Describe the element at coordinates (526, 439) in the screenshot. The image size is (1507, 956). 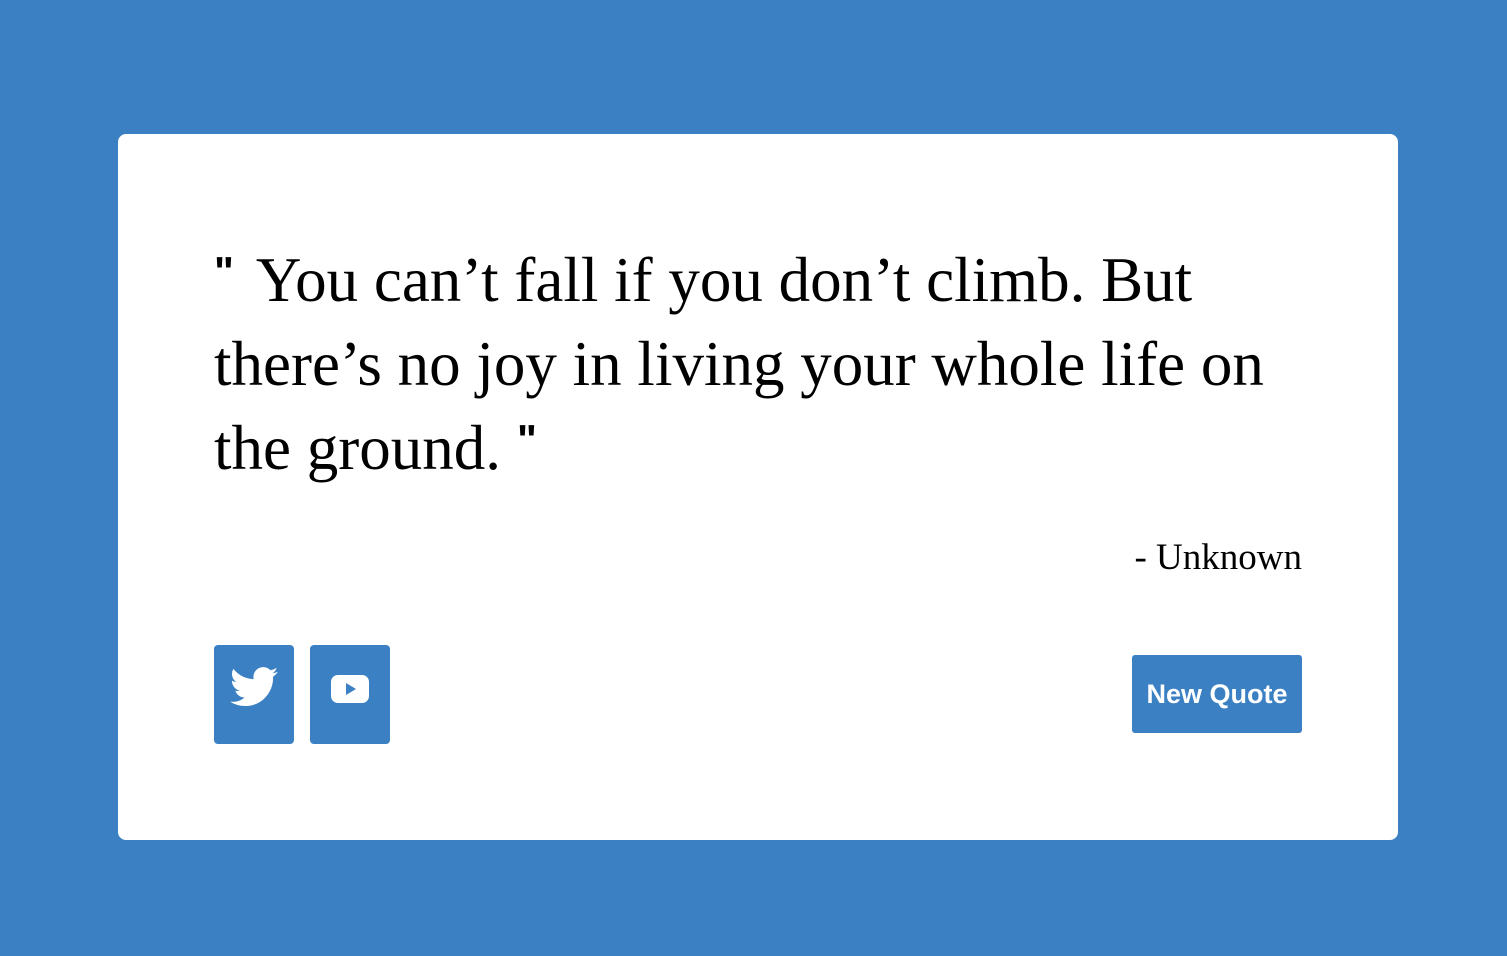
I see `close-quote-mark: "` at that location.